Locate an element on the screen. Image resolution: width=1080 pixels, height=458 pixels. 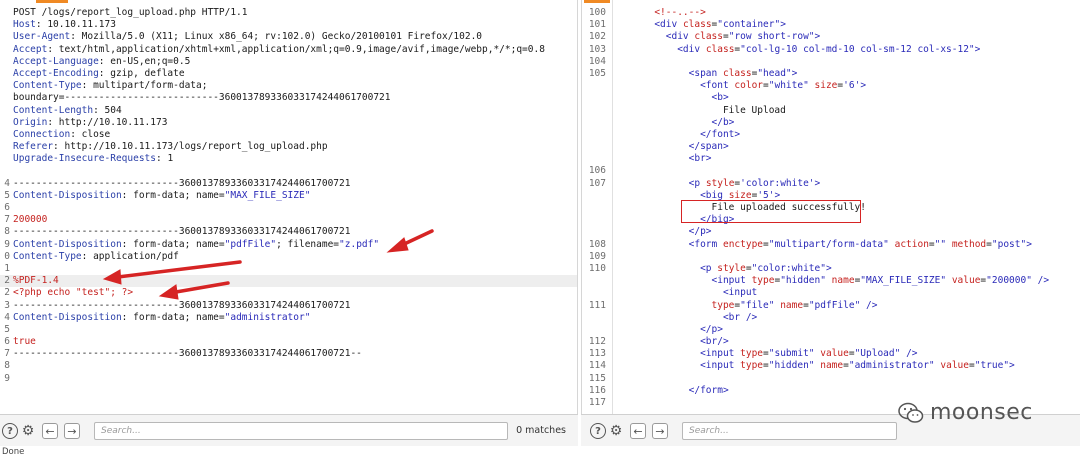
wechat-icon is located at coordinates (911, 412).